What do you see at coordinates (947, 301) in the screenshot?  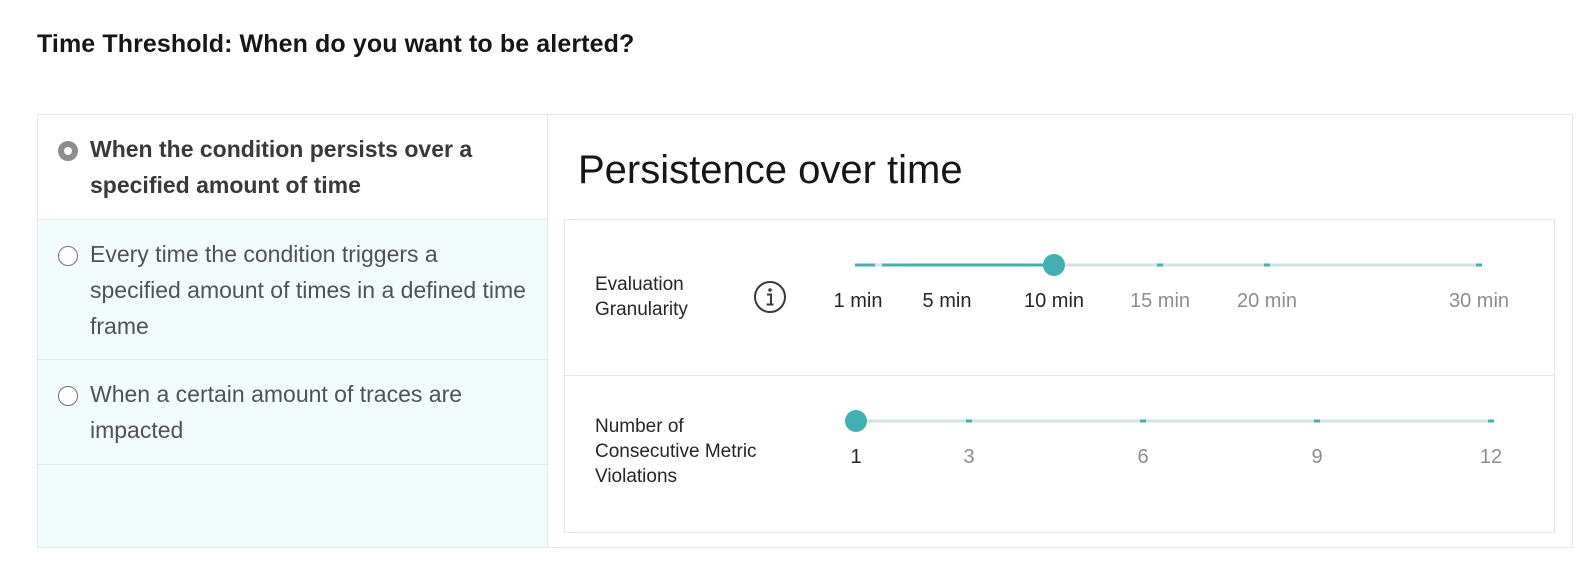 I see `slider-tick-label: 5 min` at bounding box center [947, 301].